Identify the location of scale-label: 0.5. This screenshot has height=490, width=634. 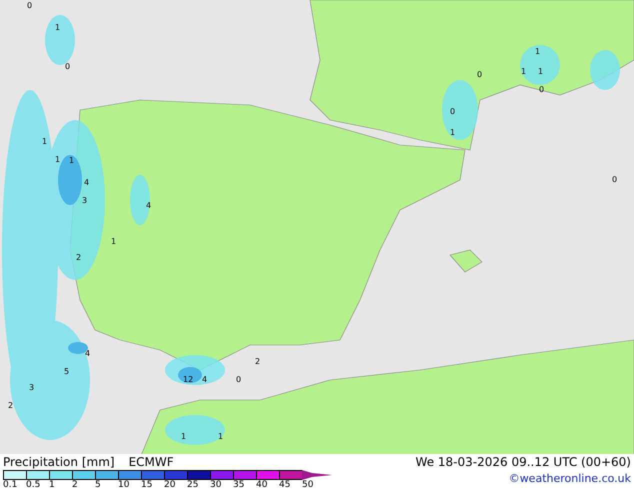
(34, 485).